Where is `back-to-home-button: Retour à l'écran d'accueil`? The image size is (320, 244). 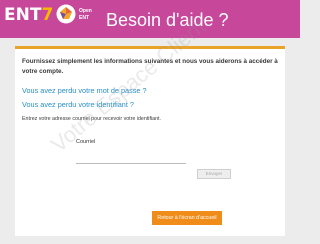 back-to-home-button: Retour à l'écran d'accueil is located at coordinates (187, 218).